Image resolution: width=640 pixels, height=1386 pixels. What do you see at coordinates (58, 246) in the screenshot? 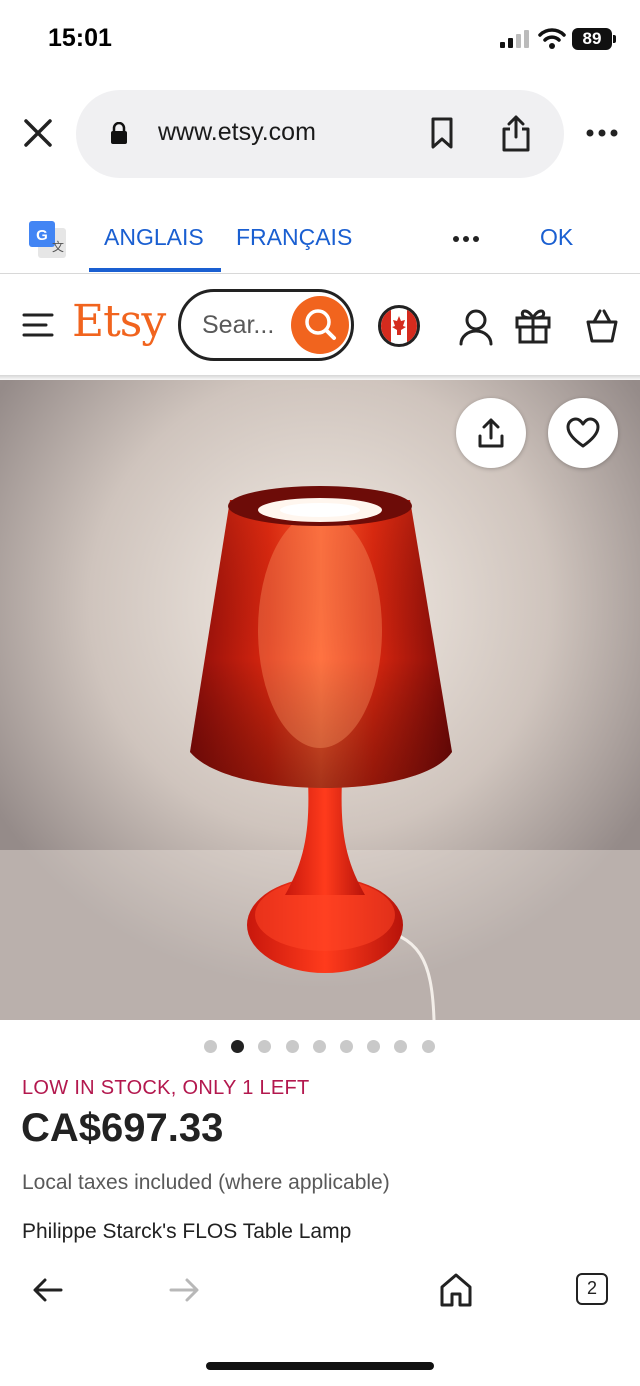
I see `svg-text: 文` at bounding box center [58, 246].